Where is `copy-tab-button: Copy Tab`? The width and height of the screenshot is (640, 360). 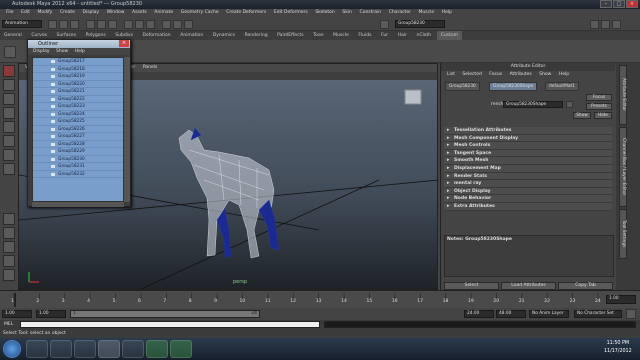 copy-tab-button: Copy Tab is located at coordinates (585, 286).